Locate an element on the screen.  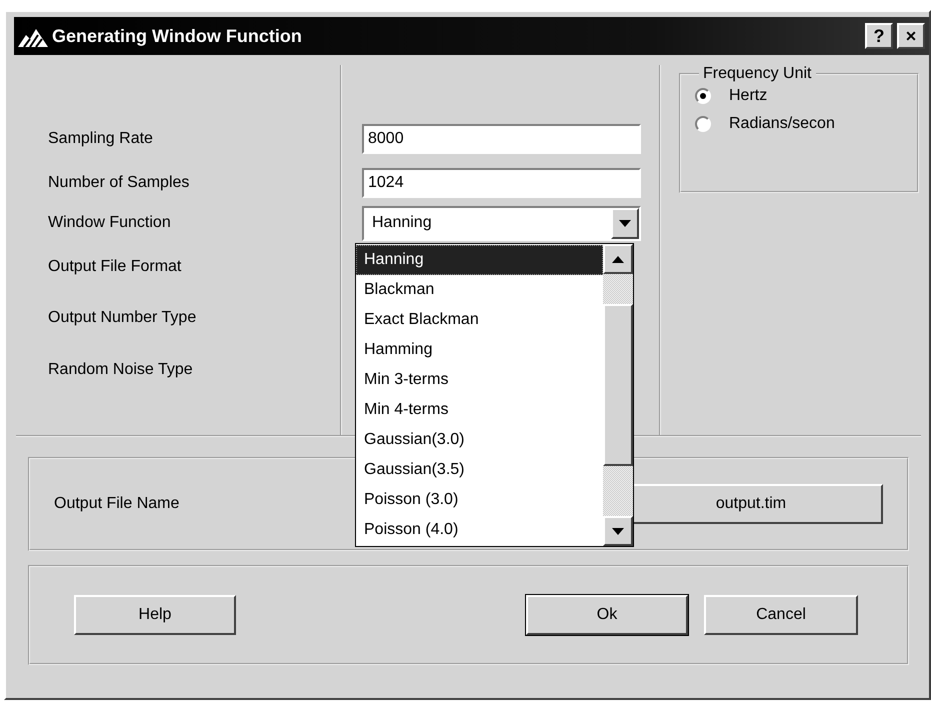
window-title: Generating Window Function is located at coordinates (177, 36).